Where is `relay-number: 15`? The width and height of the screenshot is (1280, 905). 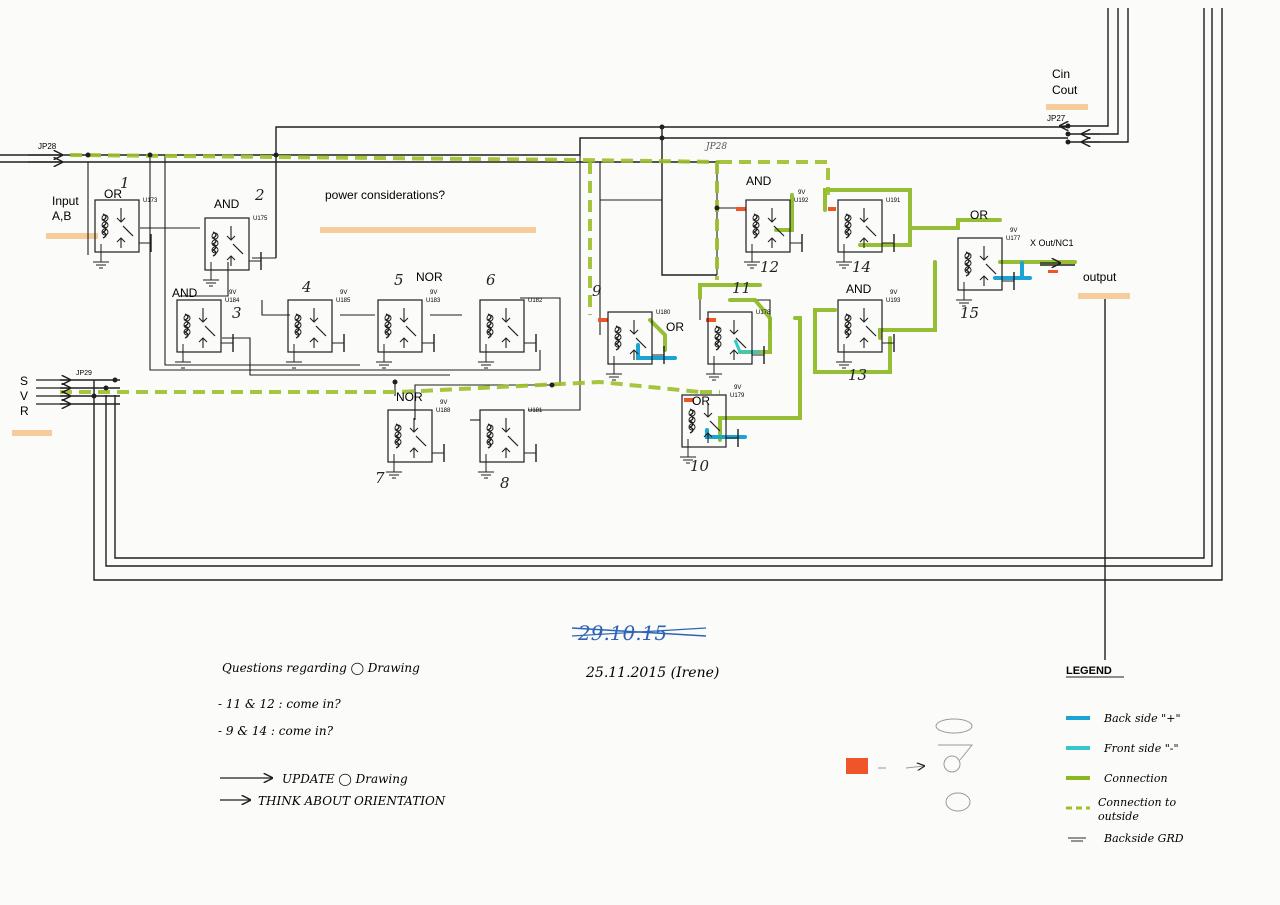 relay-number: 15 is located at coordinates (969, 313).